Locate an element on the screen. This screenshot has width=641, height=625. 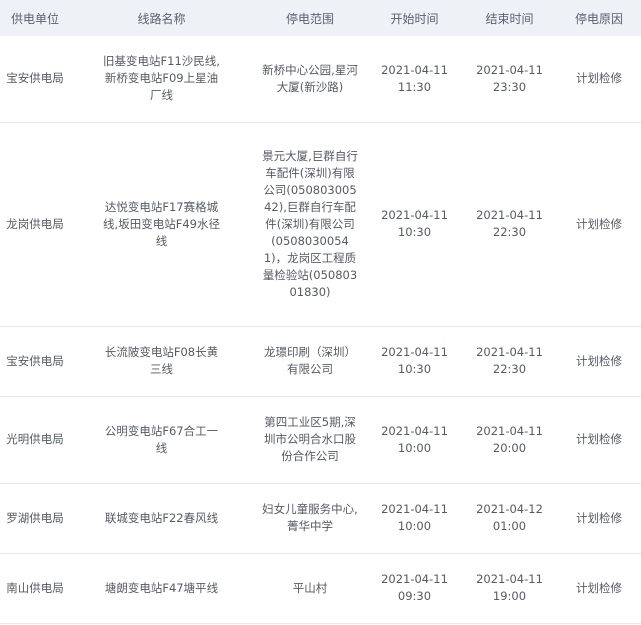
cell-line: 旧基变电站F11沙民线,新桥变电站F09上星油厂线 is located at coordinates (161, 79).